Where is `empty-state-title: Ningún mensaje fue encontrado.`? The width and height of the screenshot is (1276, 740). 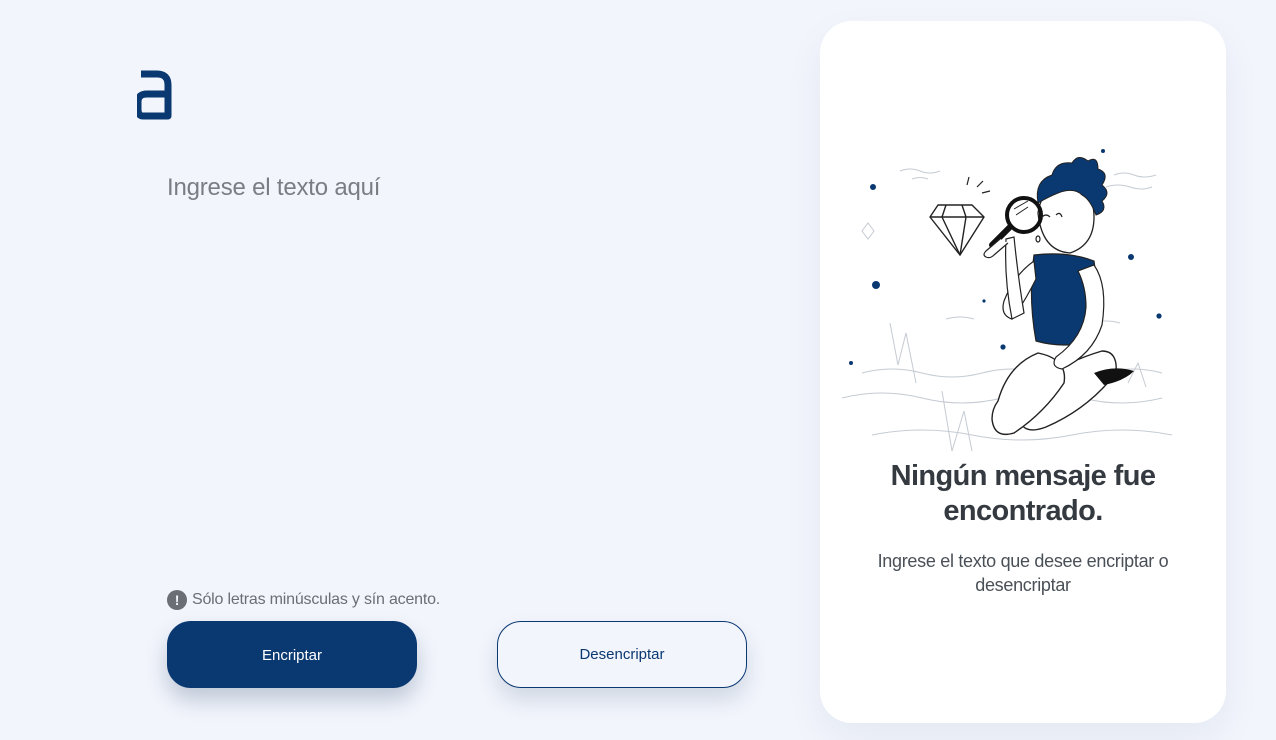 empty-state-title: Ningún mensaje fue encontrado. is located at coordinates (1023, 493).